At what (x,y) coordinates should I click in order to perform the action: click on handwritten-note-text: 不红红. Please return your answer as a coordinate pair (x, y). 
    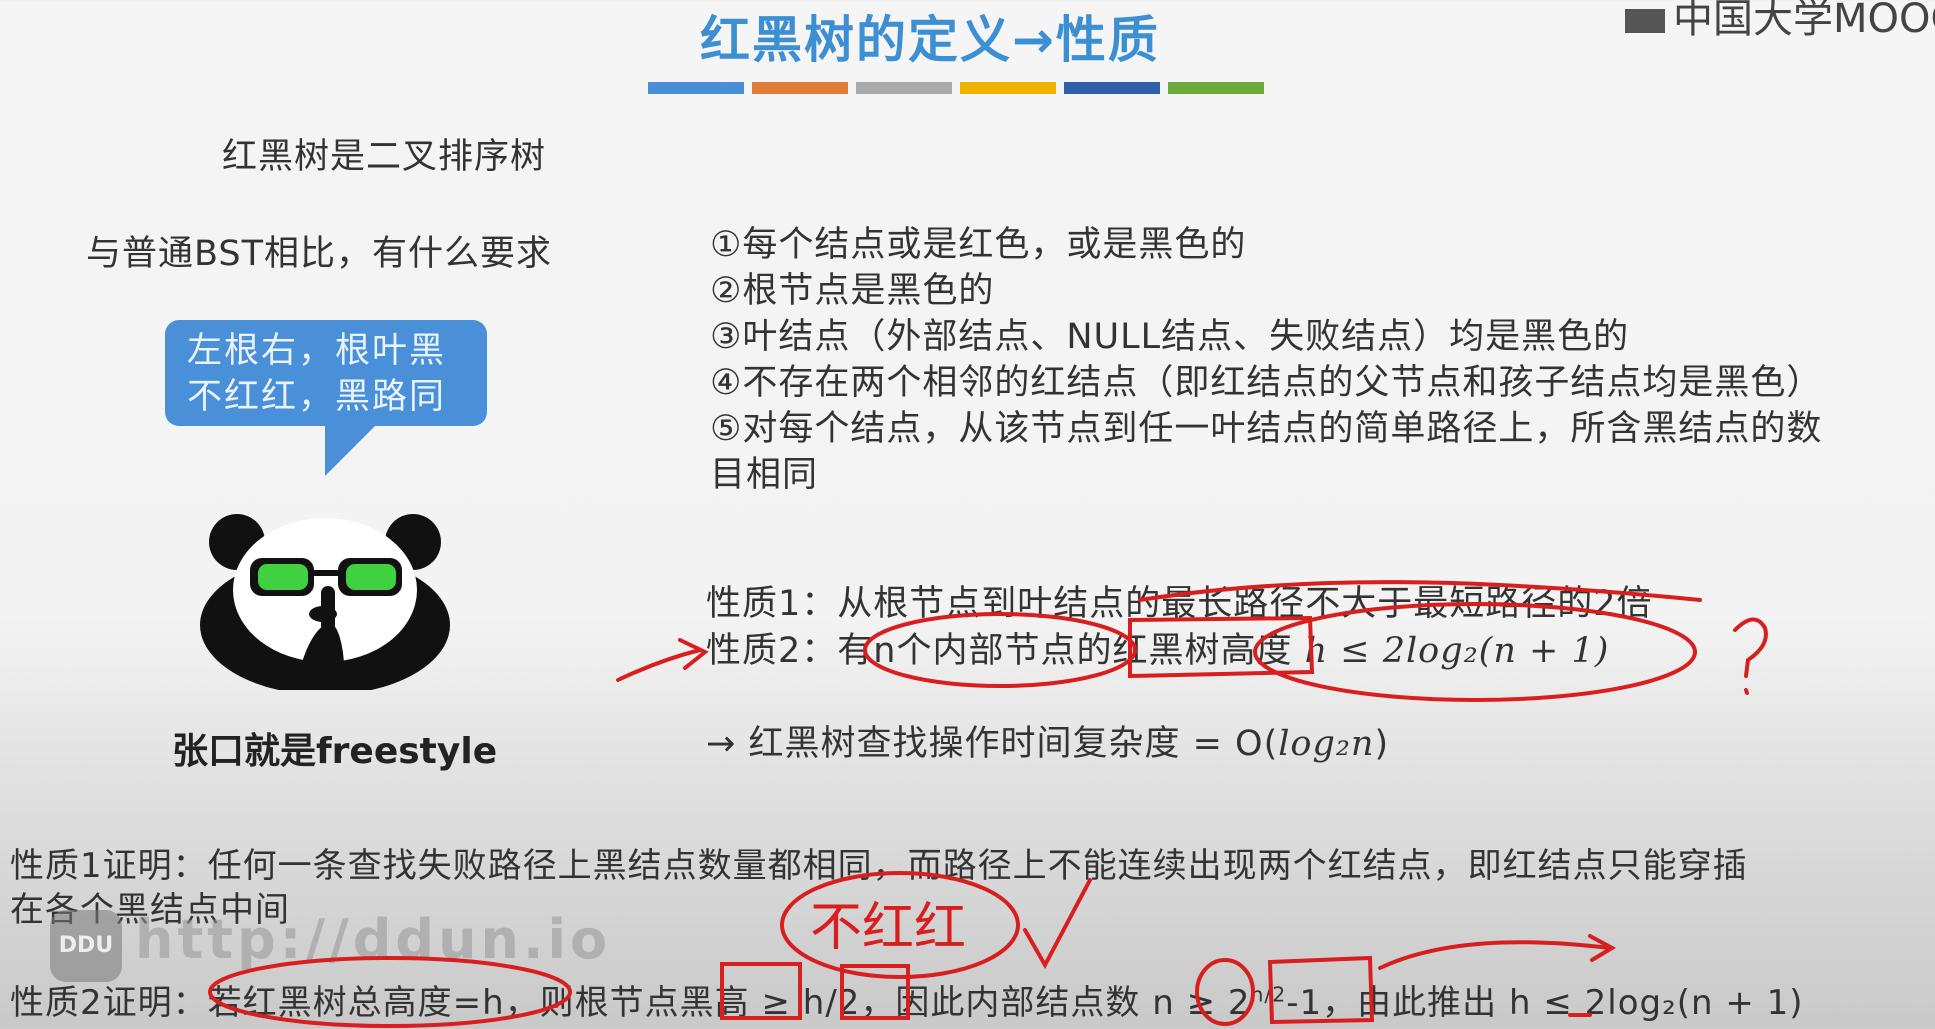
    Looking at the image, I should click on (888, 928).